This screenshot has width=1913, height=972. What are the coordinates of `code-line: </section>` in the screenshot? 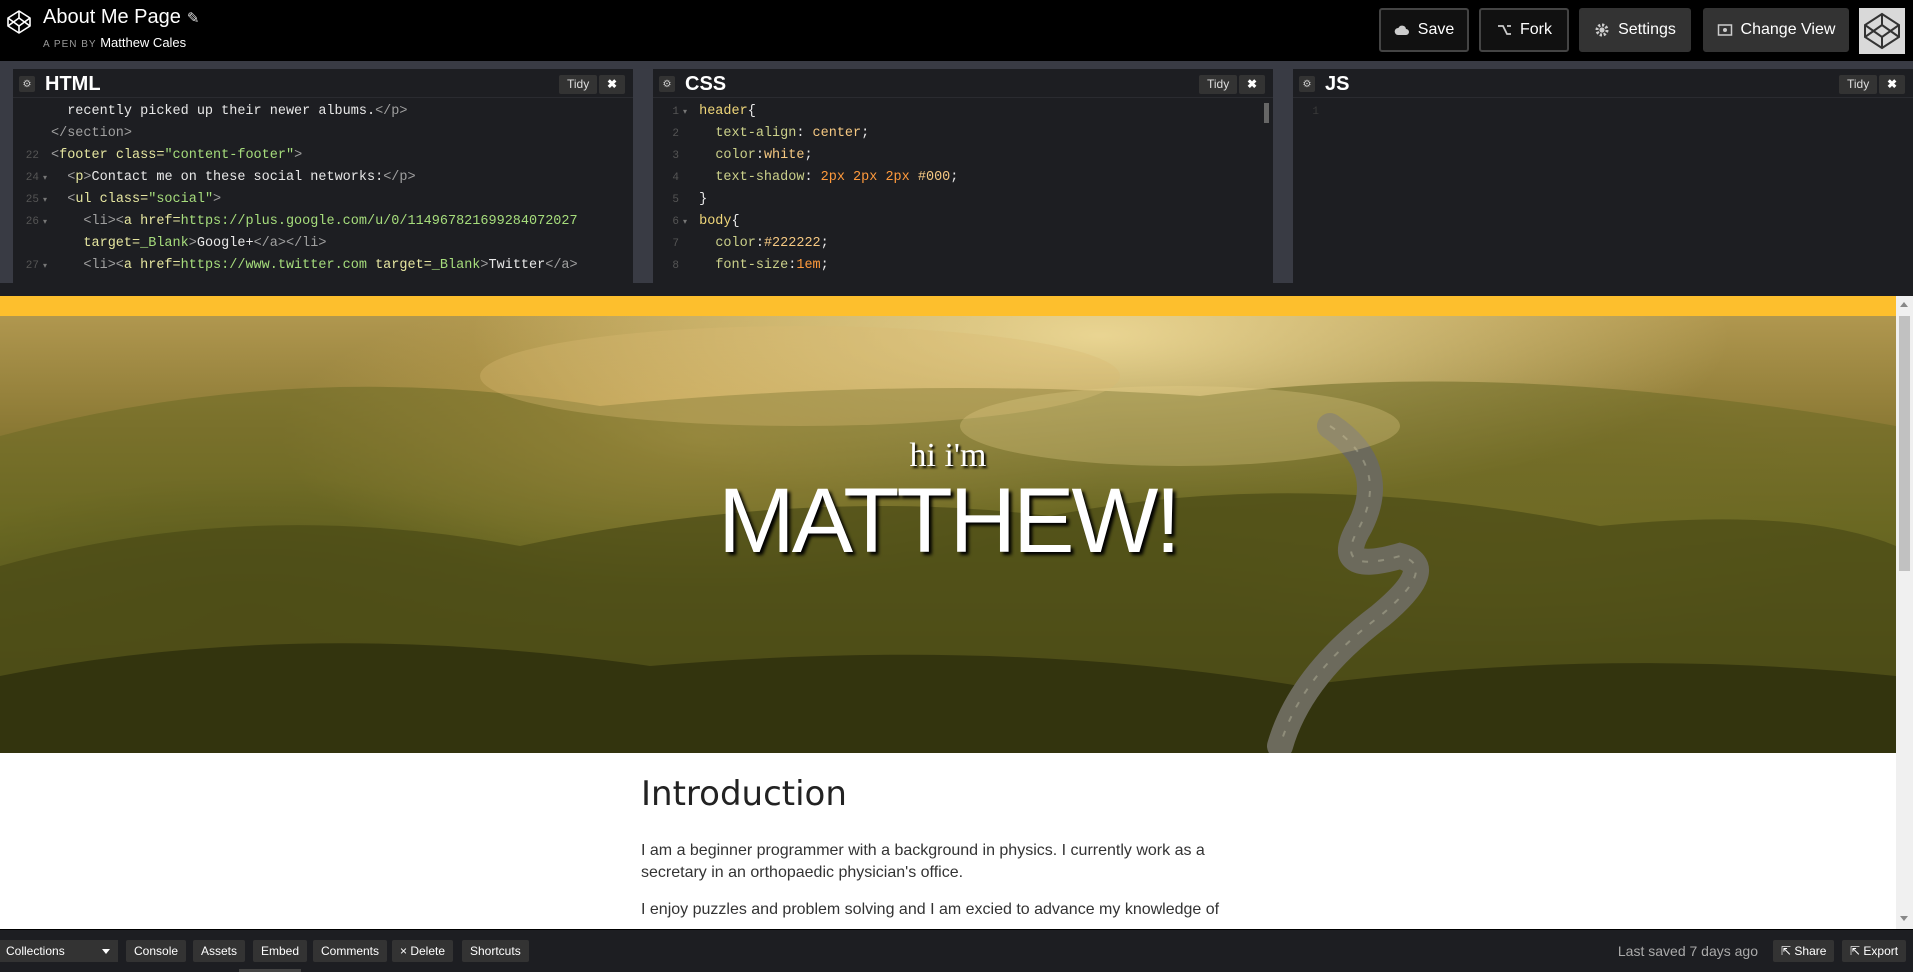 It's located at (92, 133).